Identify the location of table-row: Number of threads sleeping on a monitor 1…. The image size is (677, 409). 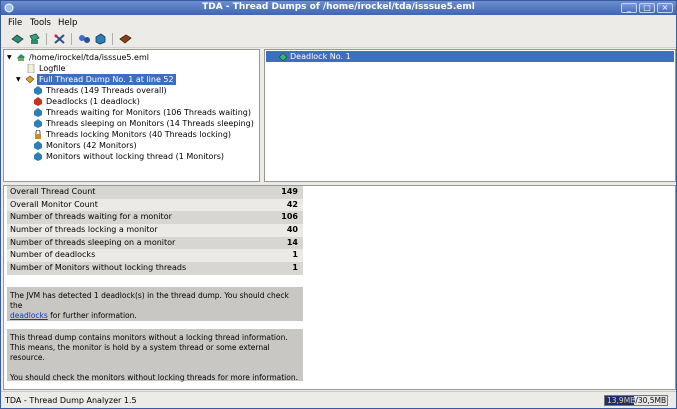
(155, 243).